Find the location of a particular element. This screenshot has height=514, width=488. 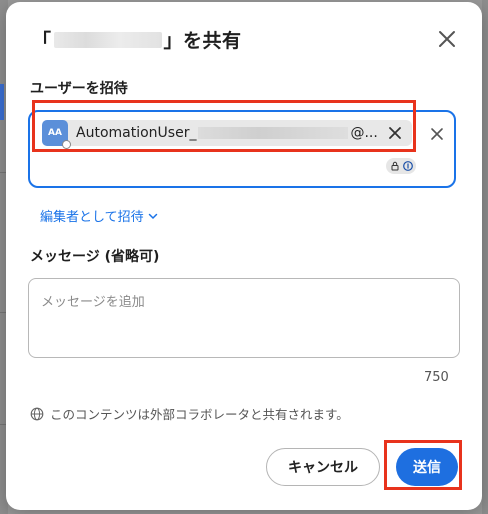

lock-icon is located at coordinates (394, 166).